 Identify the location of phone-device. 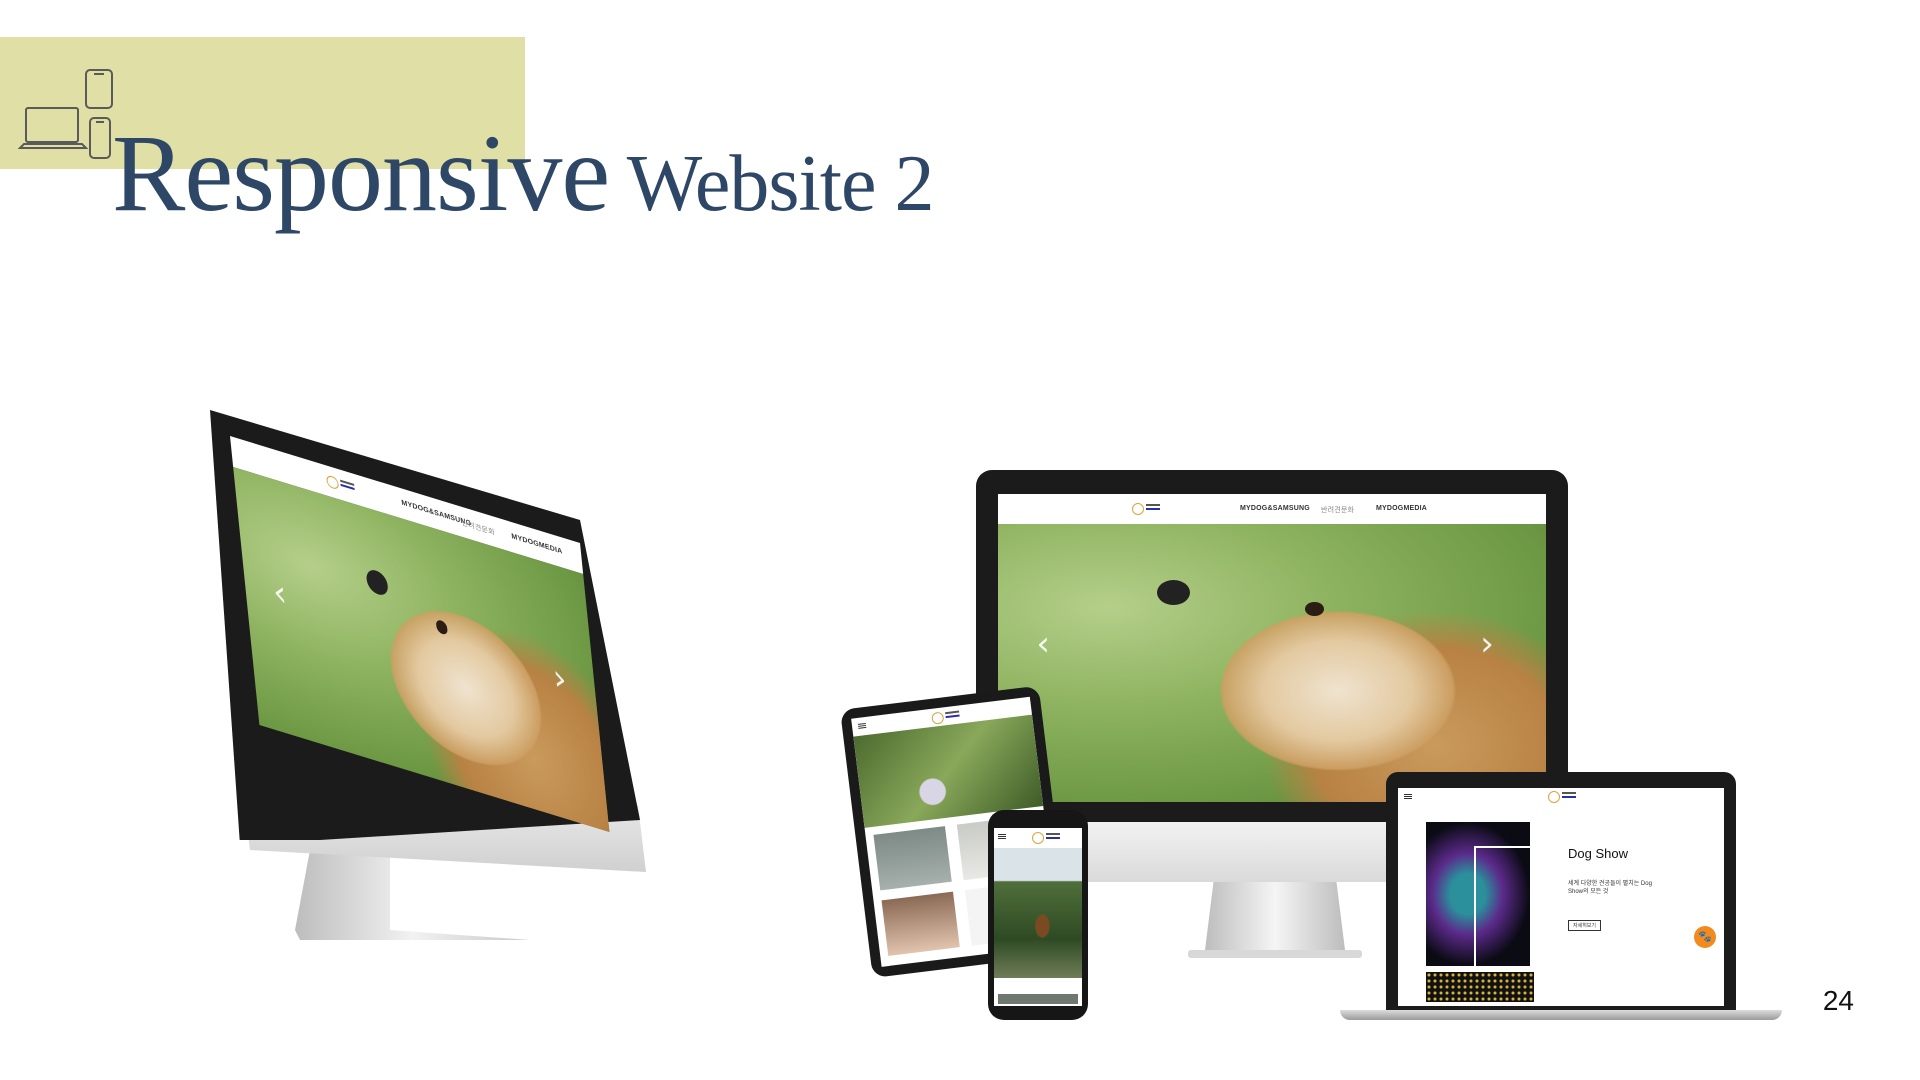
(1038, 915).